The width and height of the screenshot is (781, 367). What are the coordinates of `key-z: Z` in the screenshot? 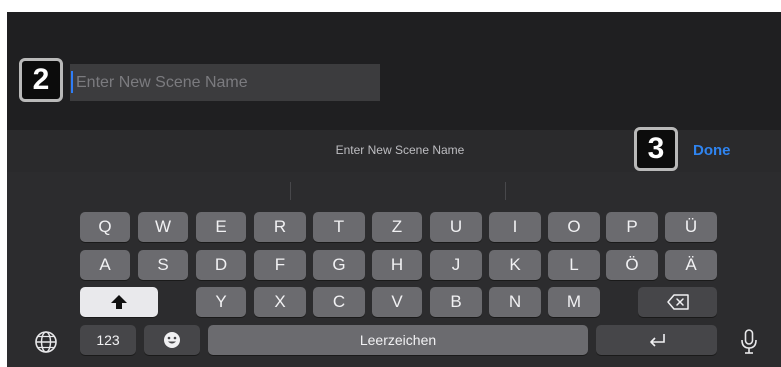 It's located at (397, 227).